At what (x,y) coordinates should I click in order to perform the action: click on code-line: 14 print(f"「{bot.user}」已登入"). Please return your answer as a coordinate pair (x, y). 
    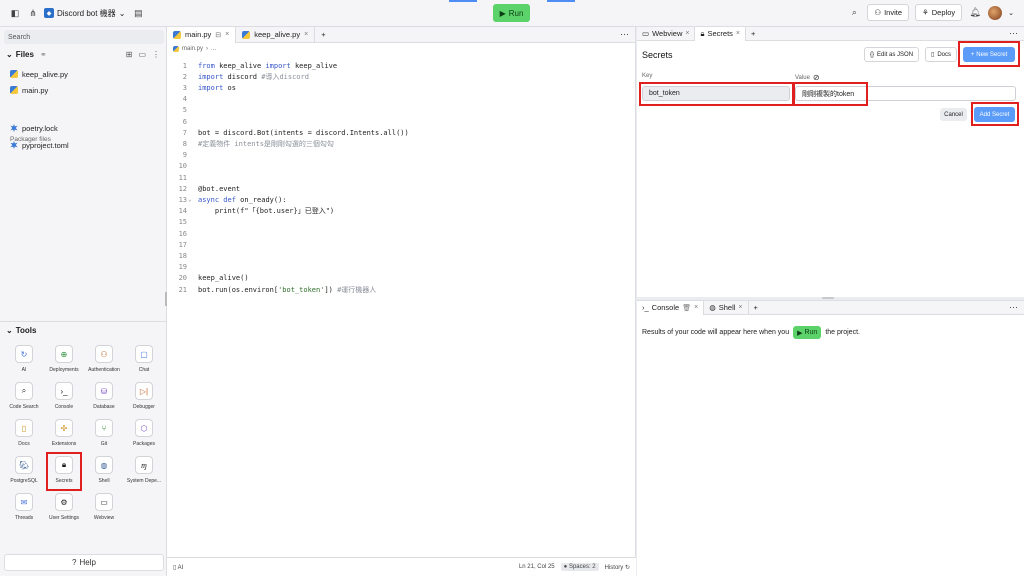
    Looking at the image, I should click on (401, 211).